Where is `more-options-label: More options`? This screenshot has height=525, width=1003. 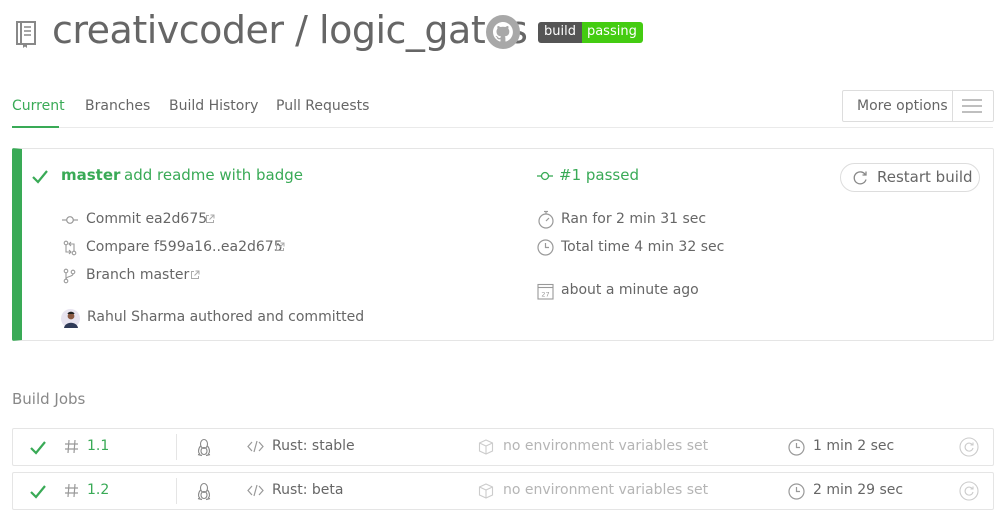 more-options-label: More options is located at coordinates (902, 106).